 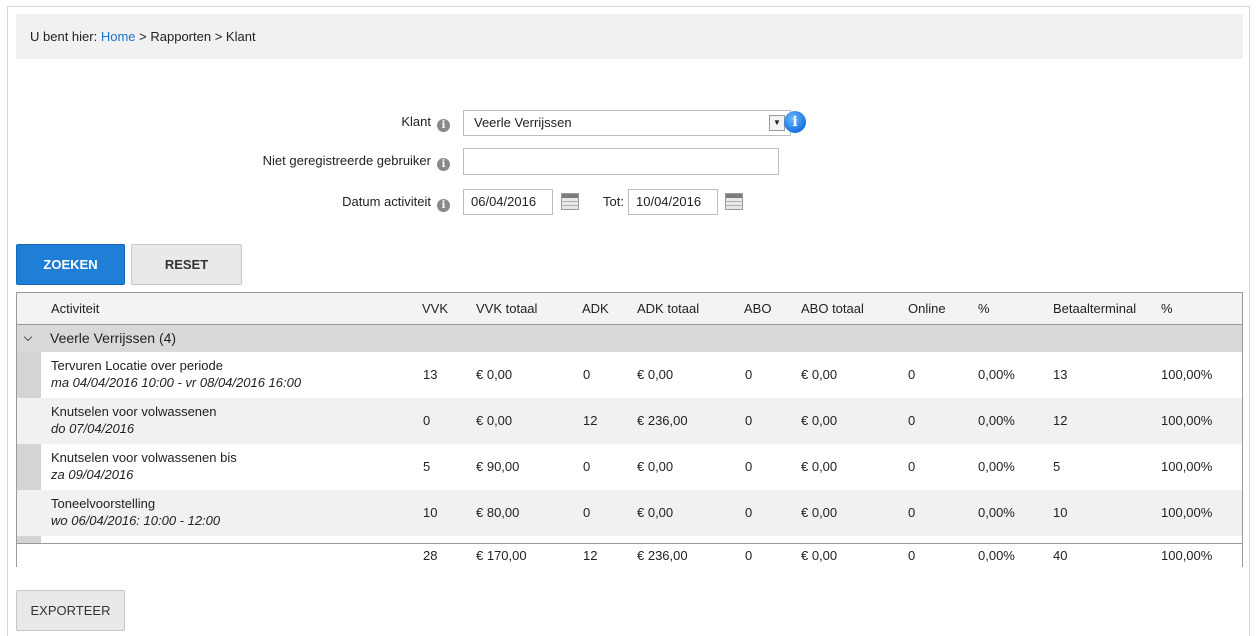 What do you see at coordinates (75, 309) in the screenshot?
I see `column-header-activiteit: Activiteit` at bounding box center [75, 309].